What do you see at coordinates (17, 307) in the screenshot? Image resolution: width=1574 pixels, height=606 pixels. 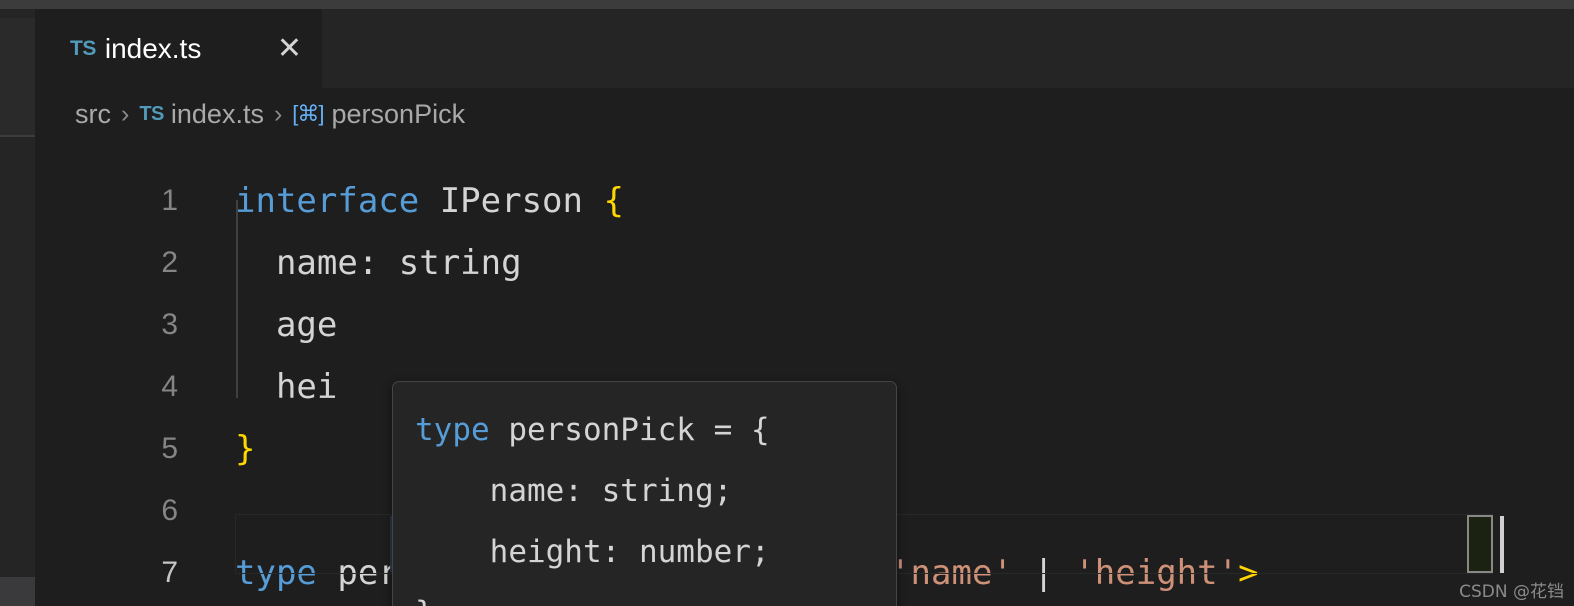 I see `activity-bar` at bounding box center [17, 307].